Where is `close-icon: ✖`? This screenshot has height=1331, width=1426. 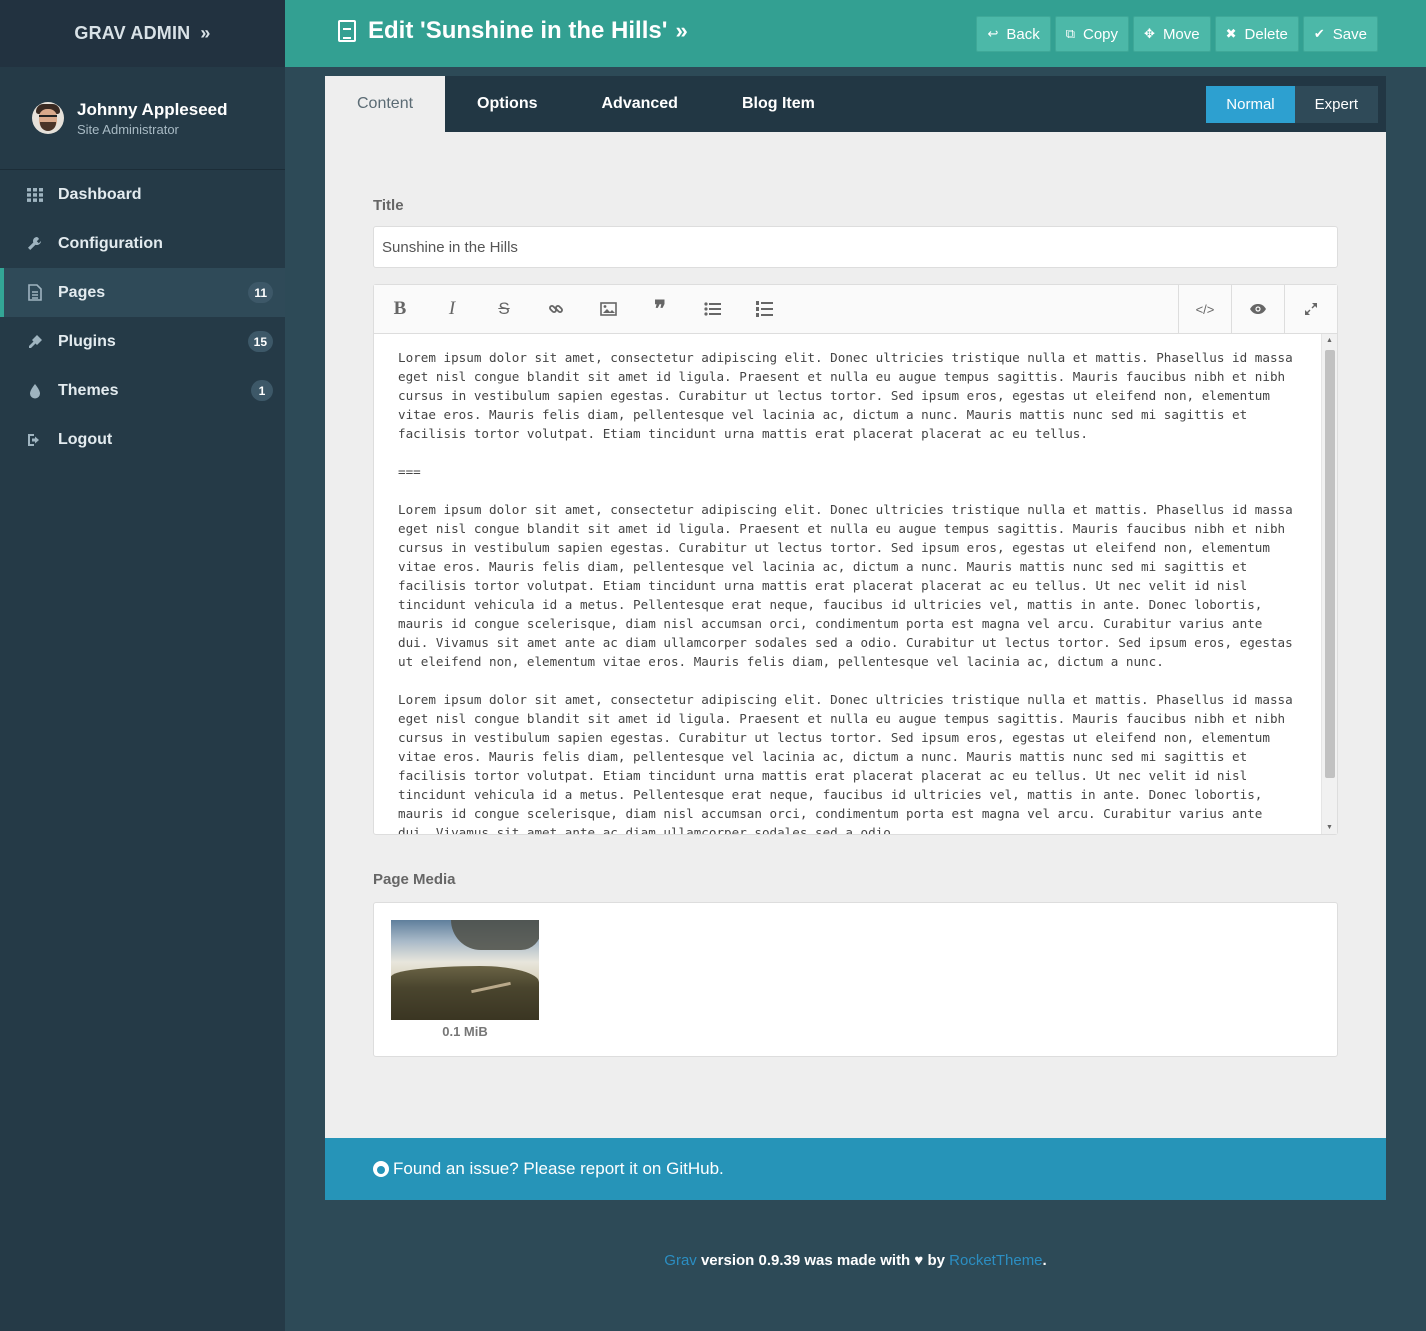
close-icon: ✖ is located at coordinates (1231, 33).